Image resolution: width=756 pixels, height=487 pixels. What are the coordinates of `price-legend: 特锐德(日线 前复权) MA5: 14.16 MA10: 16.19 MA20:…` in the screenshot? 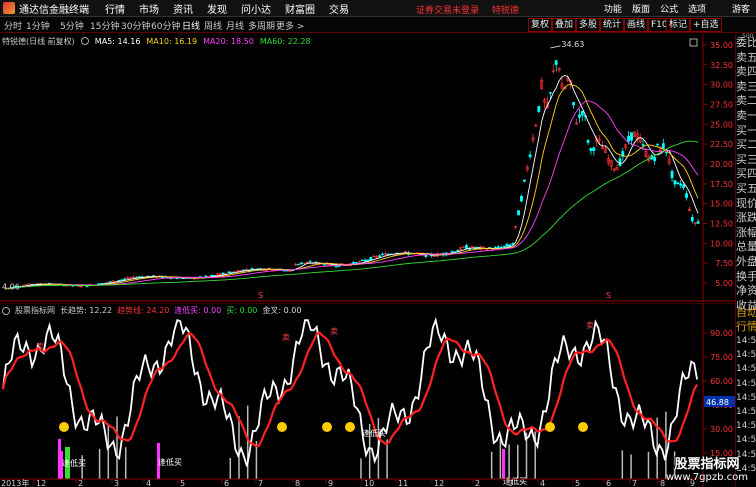 It's located at (156, 41).